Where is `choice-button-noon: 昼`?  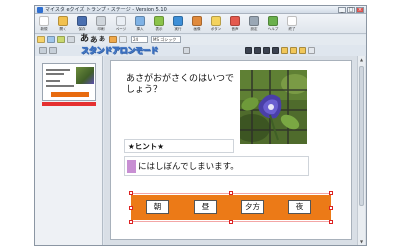
choice-button-noon: 昼 is located at coordinates (205, 207).